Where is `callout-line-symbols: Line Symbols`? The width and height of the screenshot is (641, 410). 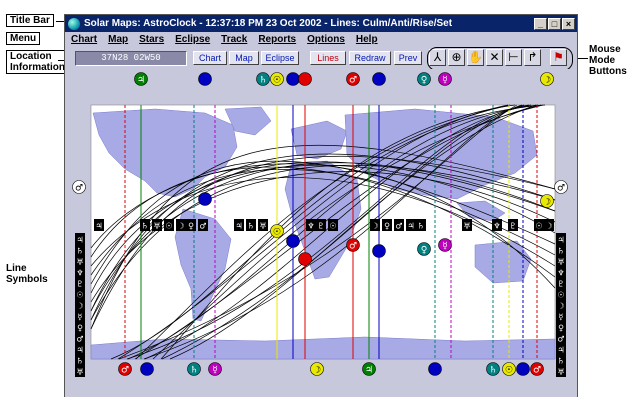 callout-line-symbols: Line Symbols is located at coordinates (27, 274).